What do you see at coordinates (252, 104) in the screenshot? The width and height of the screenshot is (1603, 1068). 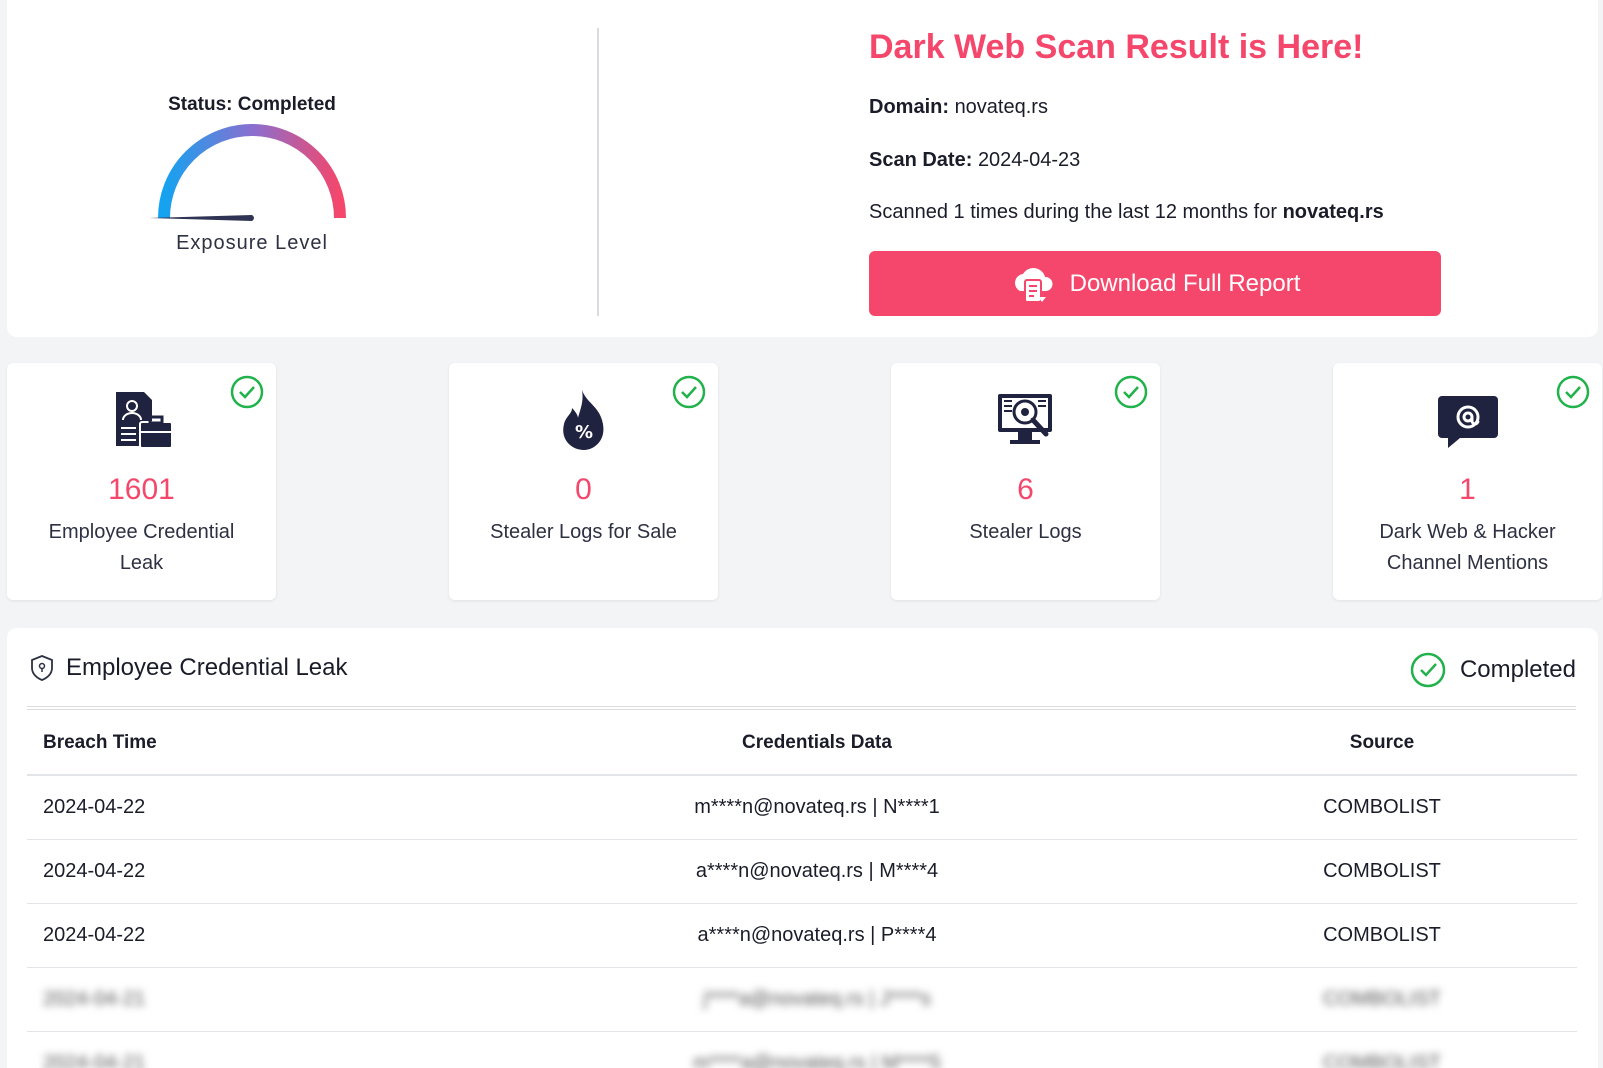 I see `gauge-status-label: Status: Completed` at bounding box center [252, 104].